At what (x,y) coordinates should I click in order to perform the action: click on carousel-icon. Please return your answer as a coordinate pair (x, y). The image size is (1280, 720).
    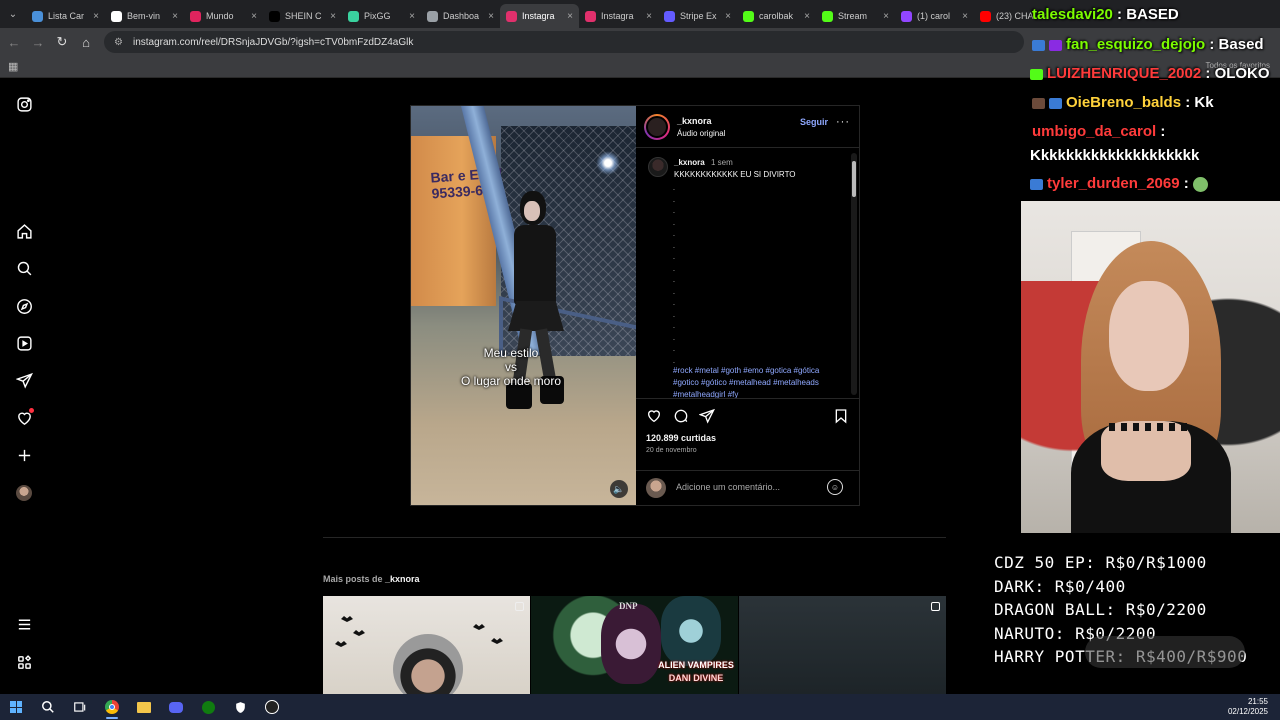
    Looking at the image, I should click on (519, 606).